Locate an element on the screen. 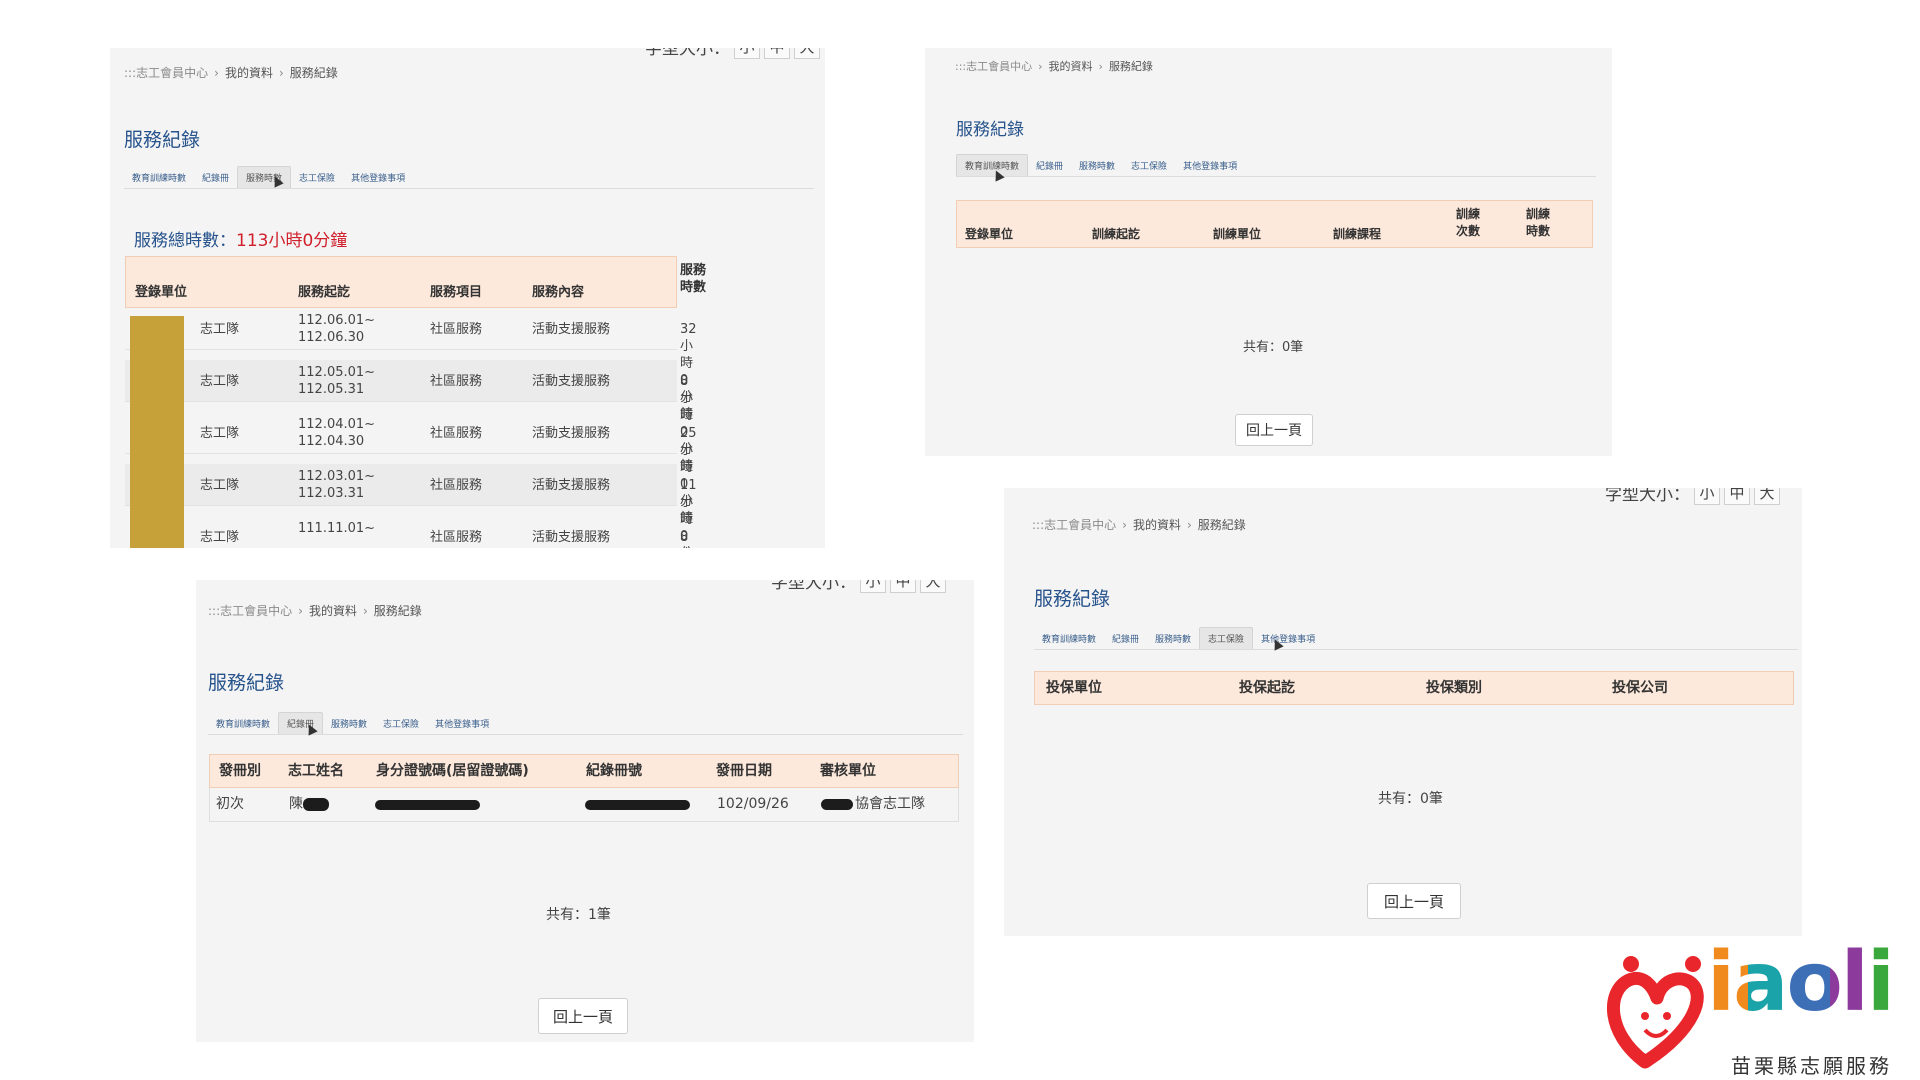 Image resolution: width=1920 pixels, height=1080 pixels. record-count: 共有：0筆 is located at coordinates (1273, 347).